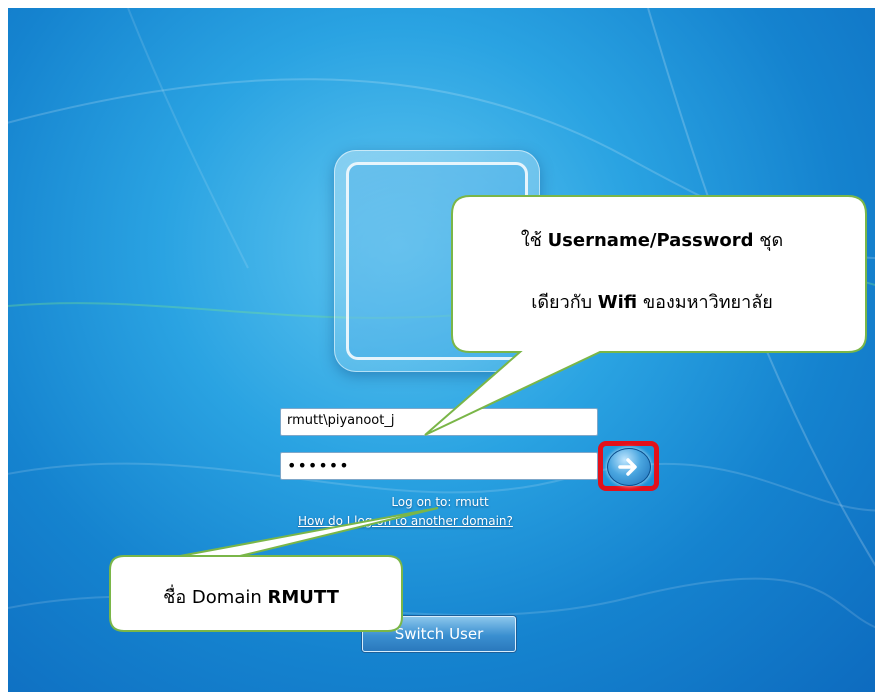 This screenshot has width=875, height=698. I want to click on credentials-callout-line2: เดียวกับ Wifi ของมหาวิทยาลัย, so click(652, 302).